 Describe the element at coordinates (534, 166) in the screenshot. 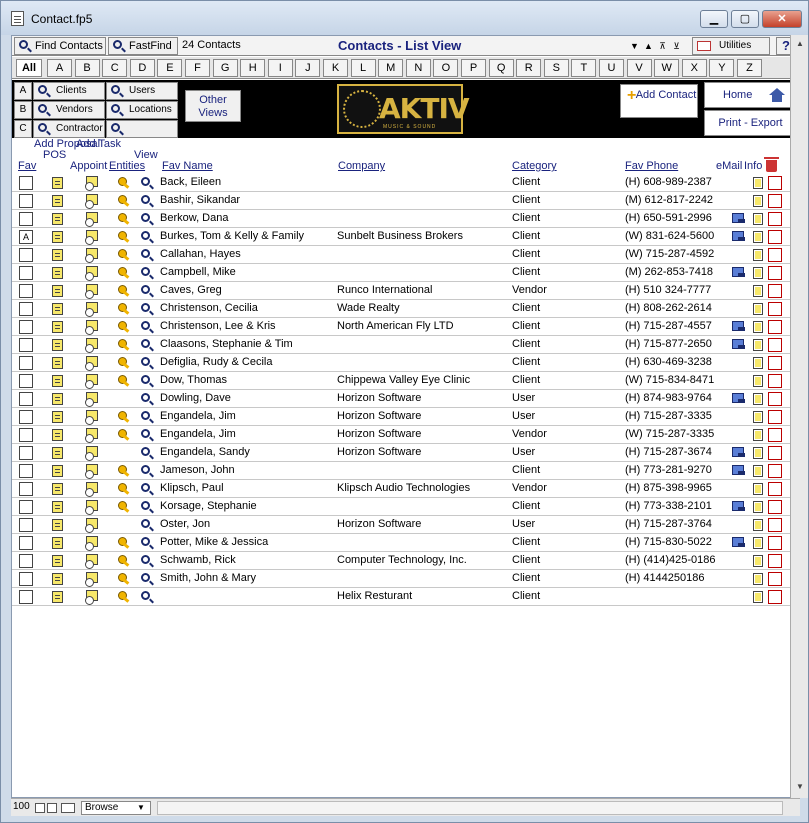

I see `header-category: Category` at that location.